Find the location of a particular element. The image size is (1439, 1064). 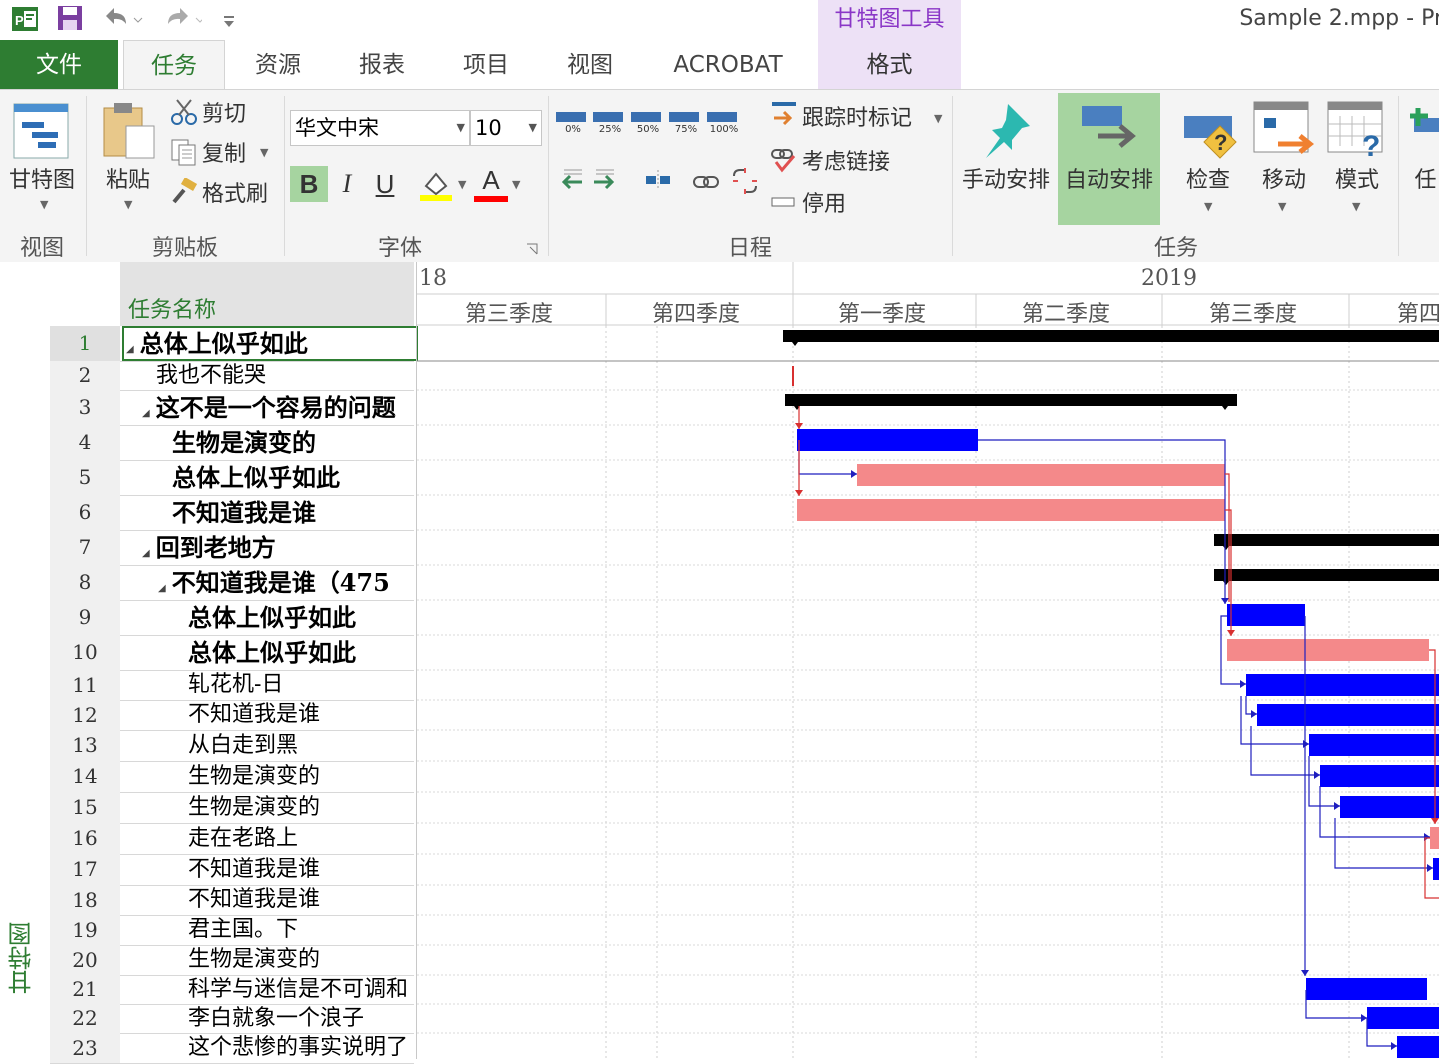

task-name-cell: ◢ 总体上似乎如此 is located at coordinates (270, 343).